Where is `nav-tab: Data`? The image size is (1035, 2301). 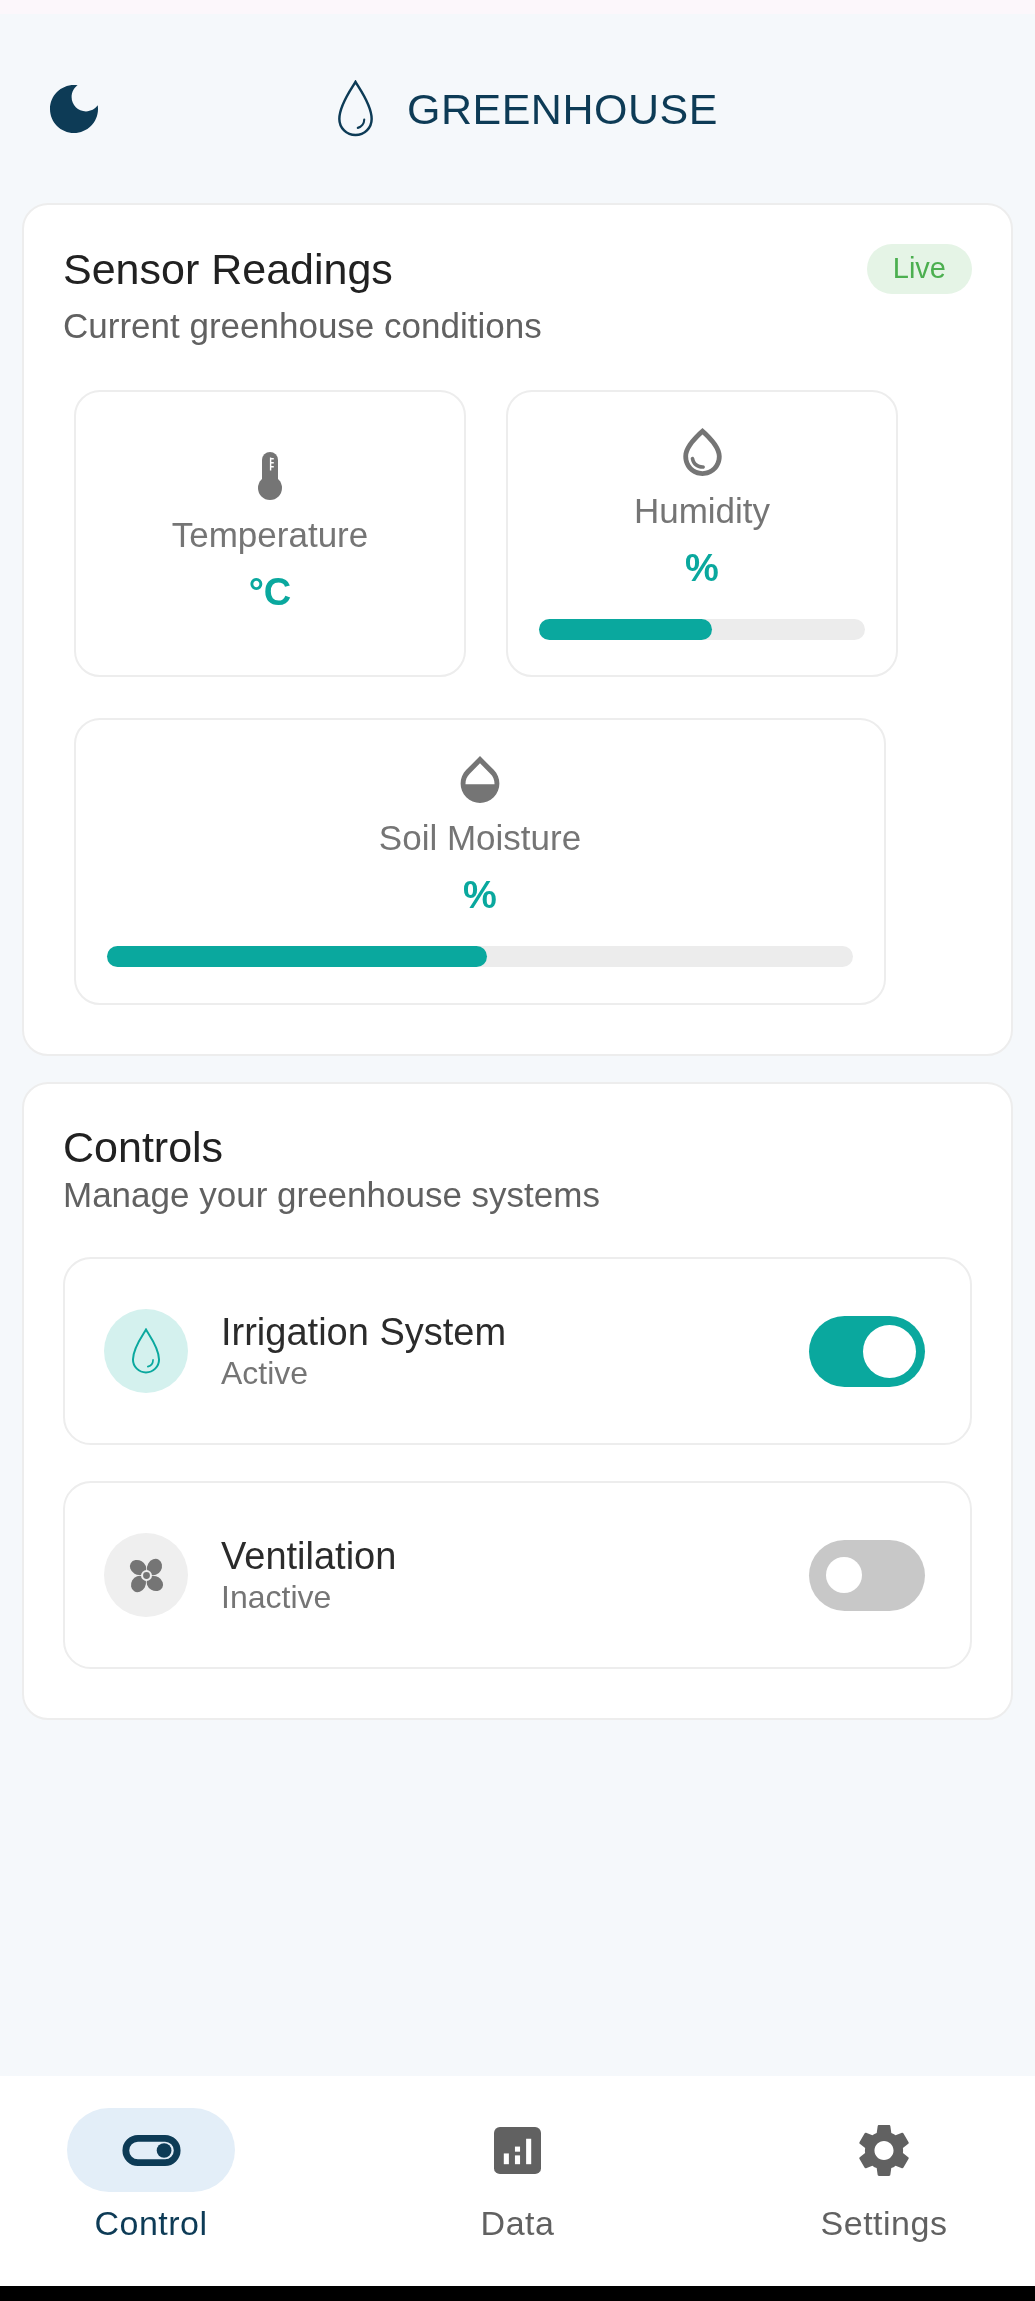
nav-tab: Data is located at coordinates (517, 2175).